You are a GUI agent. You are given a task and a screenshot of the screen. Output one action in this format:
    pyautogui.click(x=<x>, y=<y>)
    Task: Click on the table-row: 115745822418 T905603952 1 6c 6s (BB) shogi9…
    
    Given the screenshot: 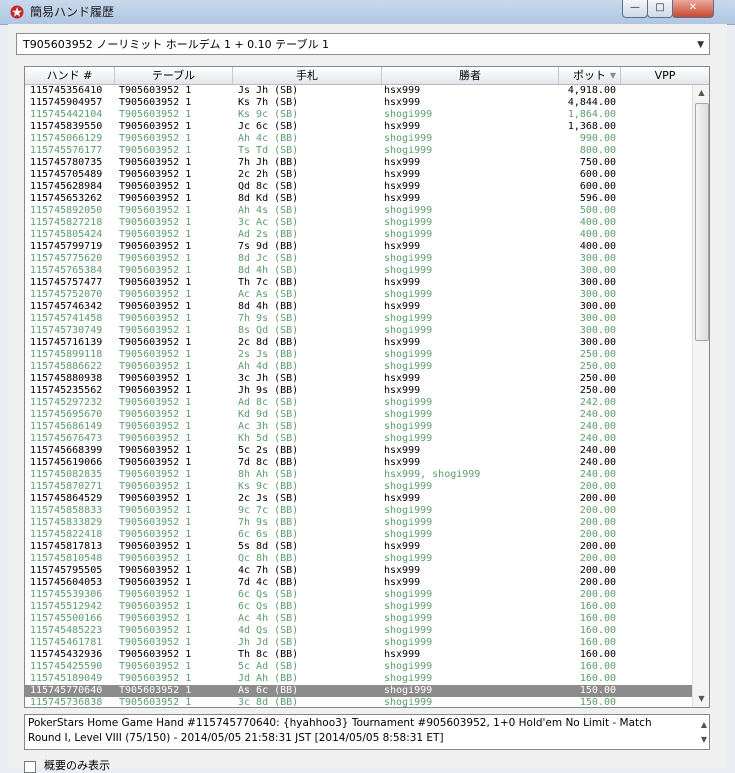 What is the action you would take?
    pyautogui.click(x=358, y=535)
    